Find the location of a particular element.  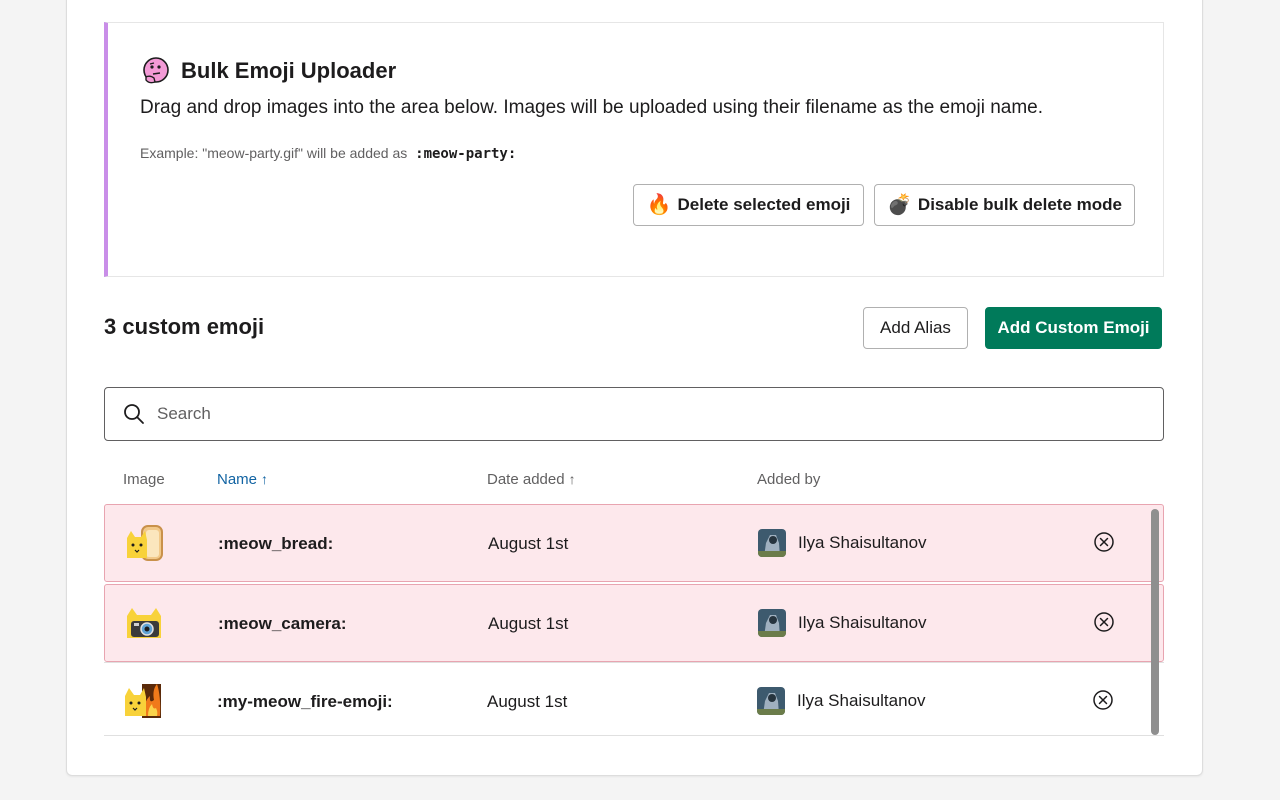

uploader-title-row: Bulk Emoji Uploader is located at coordinates (268, 71).